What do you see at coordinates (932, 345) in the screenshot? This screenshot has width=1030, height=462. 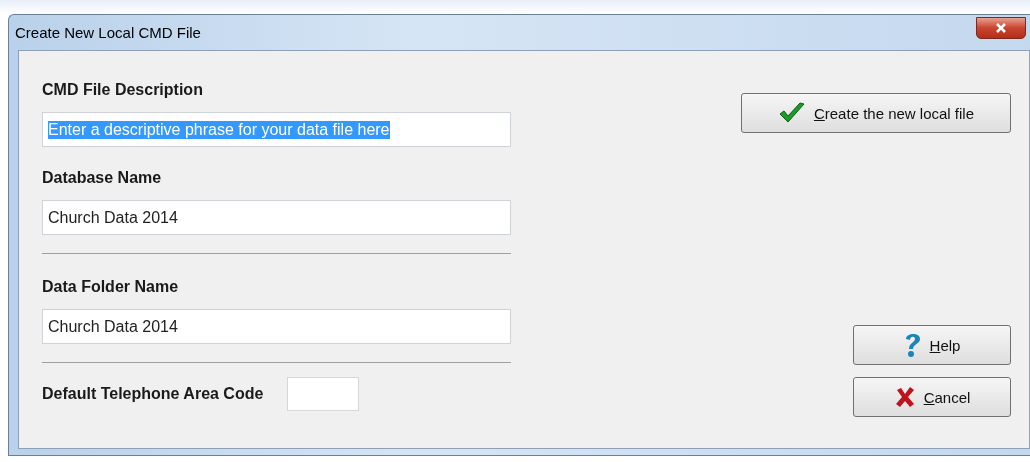 I see `help-button: Help` at bounding box center [932, 345].